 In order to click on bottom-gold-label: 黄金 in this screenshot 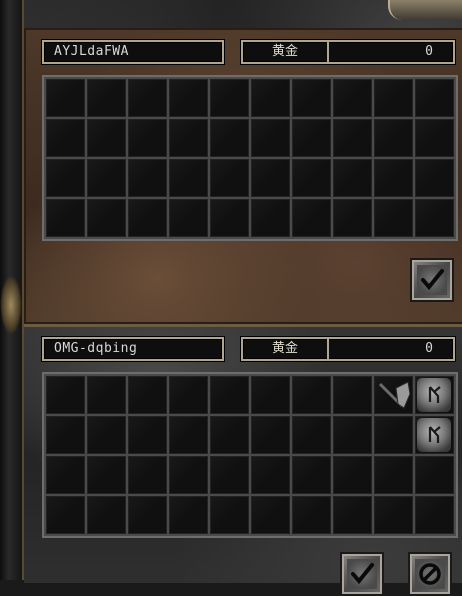, I will do `click(286, 349)`.